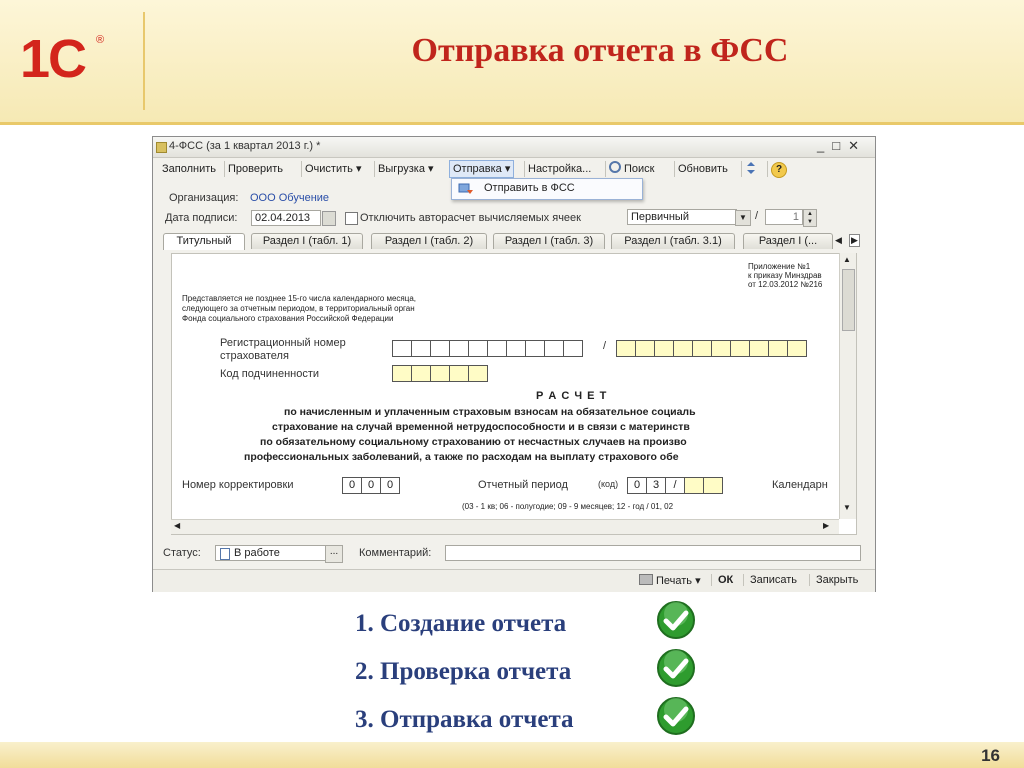  What do you see at coordinates (271, 553) in the screenshot?
I see `status-field: В работе` at bounding box center [271, 553].